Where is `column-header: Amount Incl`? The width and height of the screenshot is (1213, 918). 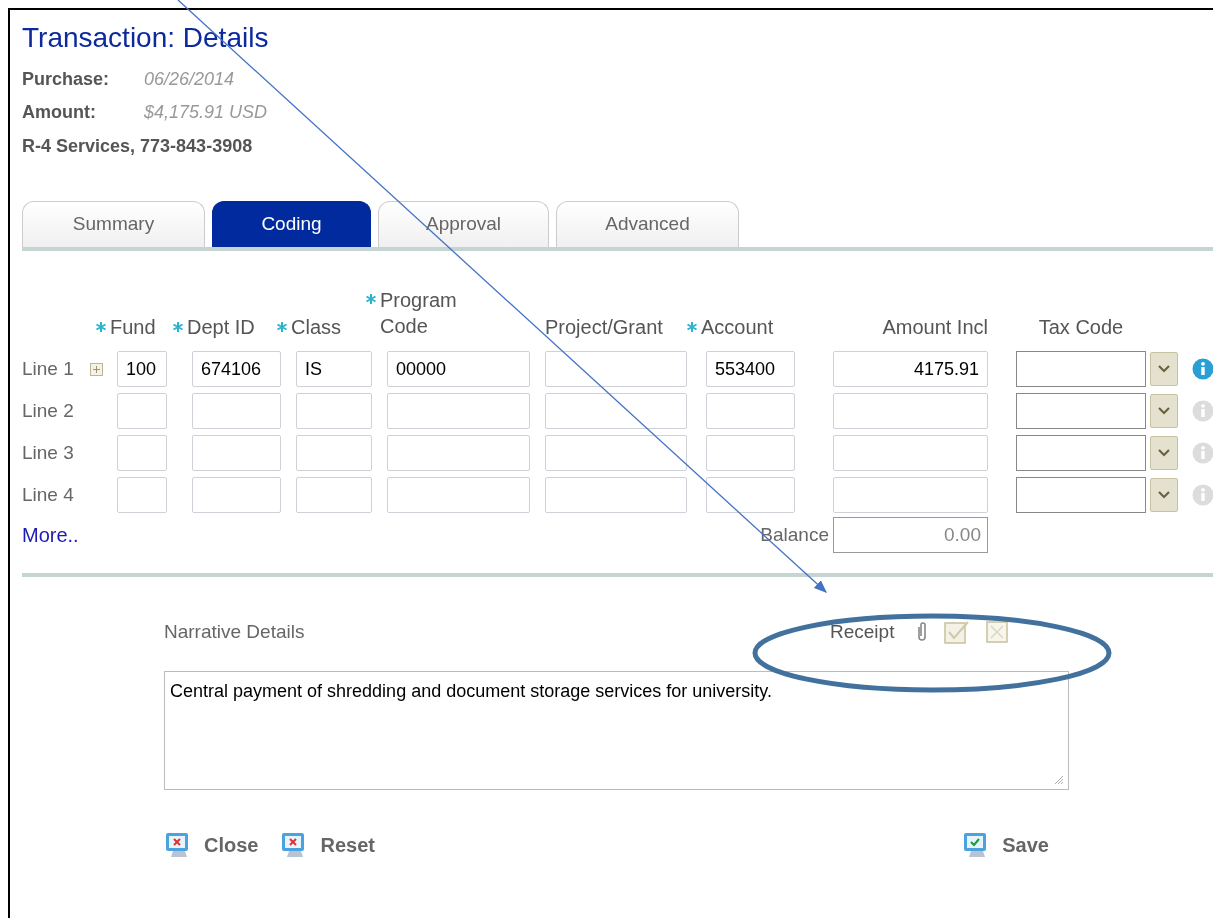 column-header: Amount Incl is located at coordinates (935, 327).